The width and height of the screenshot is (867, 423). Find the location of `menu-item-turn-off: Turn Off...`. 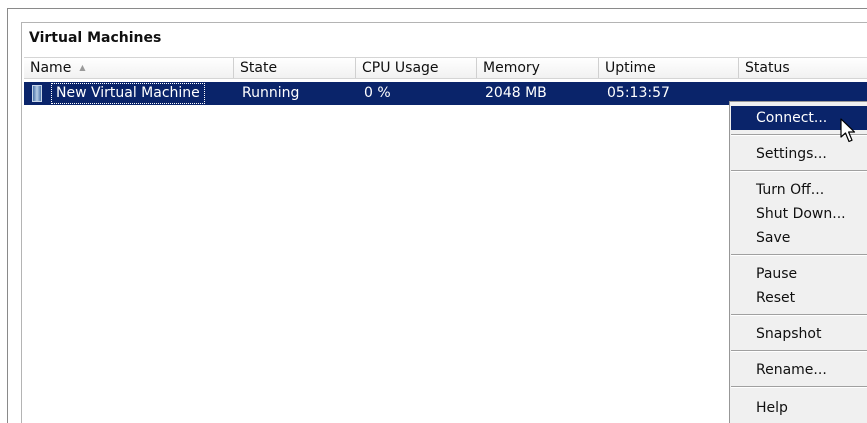

menu-item-turn-off: Turn Off... is located at coordinates (799, 190).